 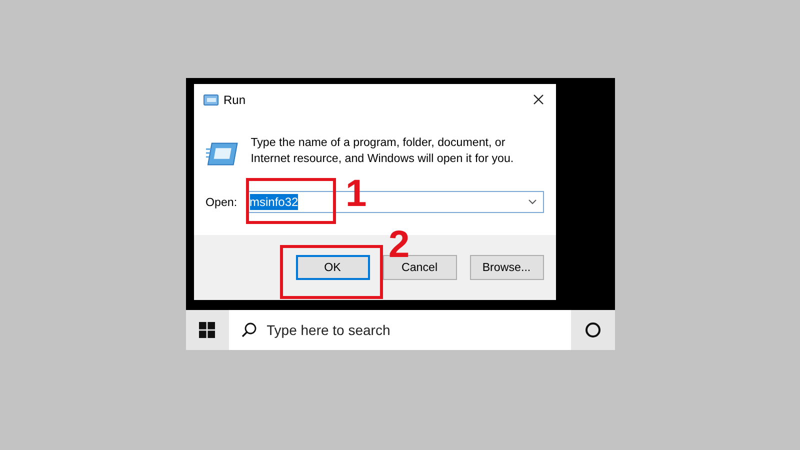 I want to click on run-icon, so click(x=210, y=100).